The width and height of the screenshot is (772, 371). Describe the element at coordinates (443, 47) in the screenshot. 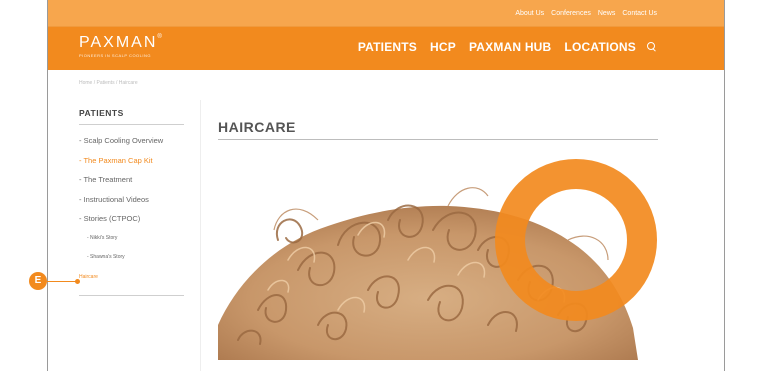

I see `nav-hcp: HCP` at that location.